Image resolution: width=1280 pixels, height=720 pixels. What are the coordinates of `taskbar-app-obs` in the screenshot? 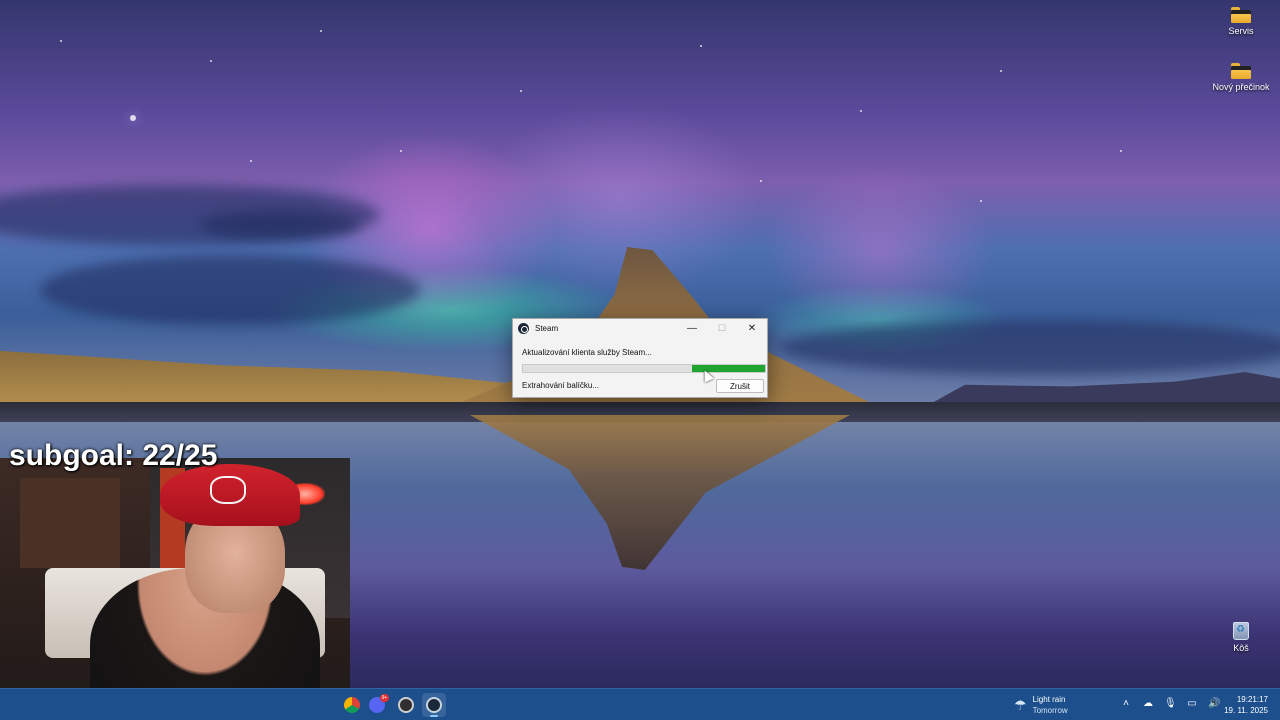 It's located at (406, 705).